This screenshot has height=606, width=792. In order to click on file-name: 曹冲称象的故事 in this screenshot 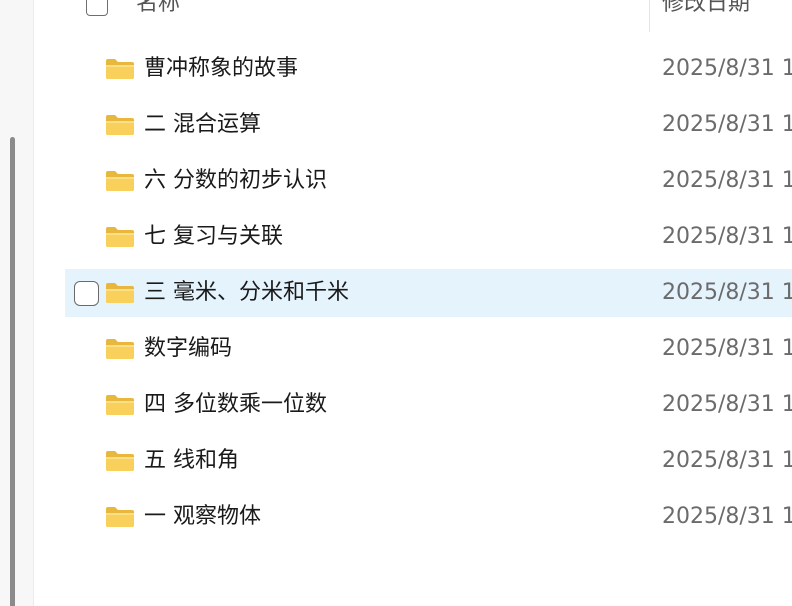, I will do `click(221, 69)`.